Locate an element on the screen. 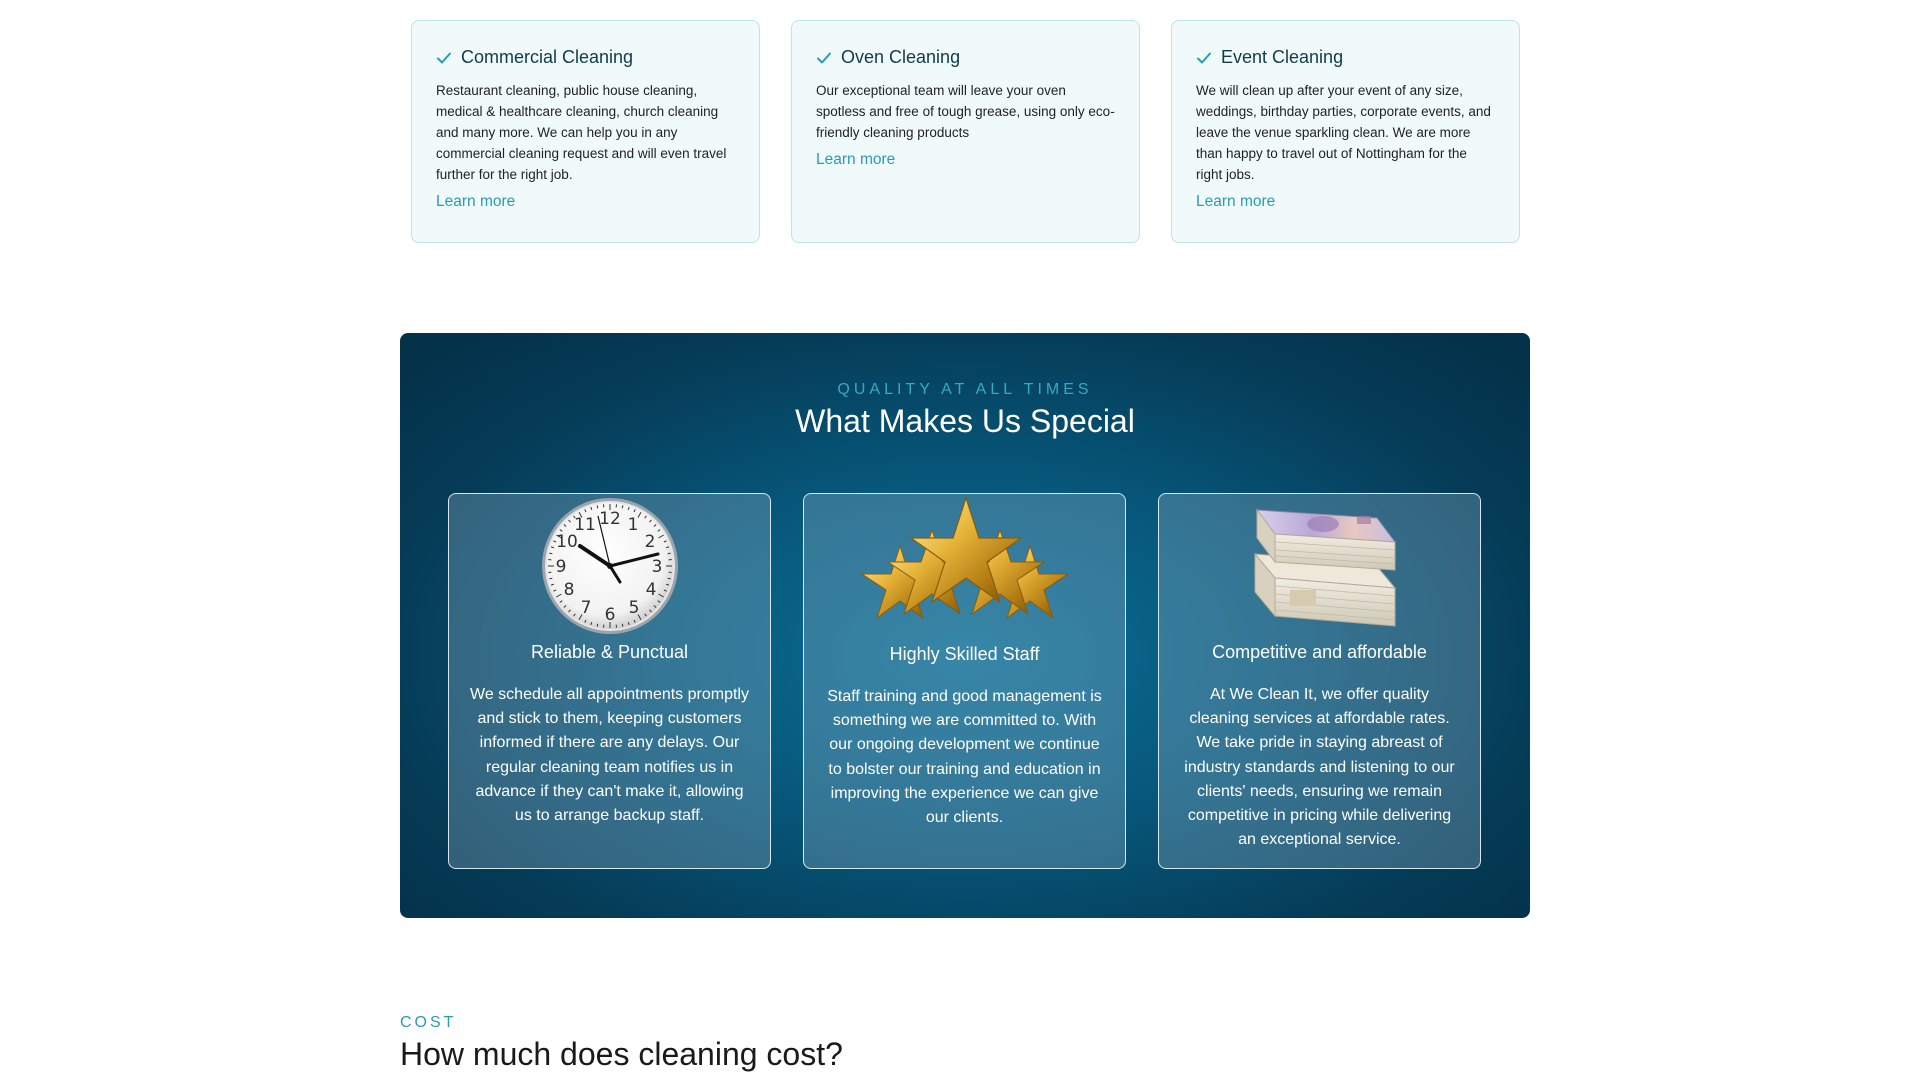  feature-title: Reliable & Punctual is located at coordinates (609, 652).